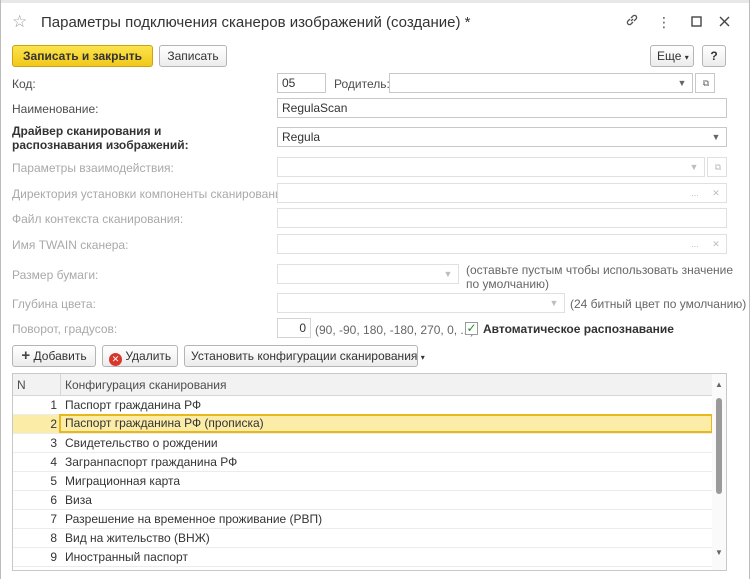 This screenshot has height=579, width=750. What do you see at coordinates (60, 356) in the screenshot?
I see `add-button-label: Добавить` at bounding box center [60, 356].